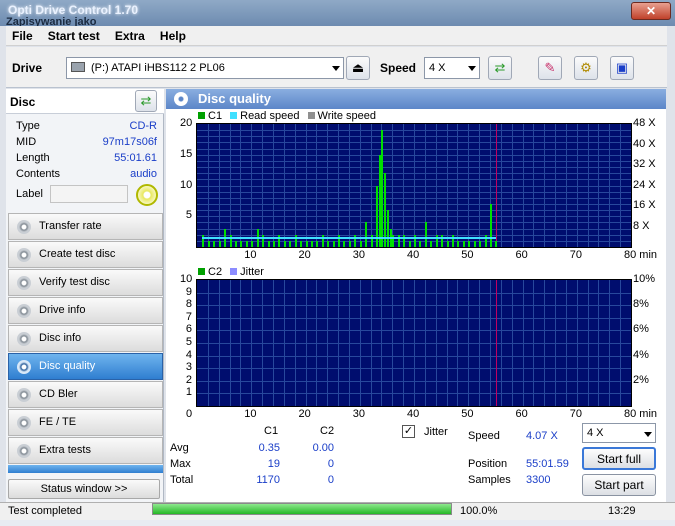  I want to click on c1-y2-tick: 40 X, so click(644, 143).